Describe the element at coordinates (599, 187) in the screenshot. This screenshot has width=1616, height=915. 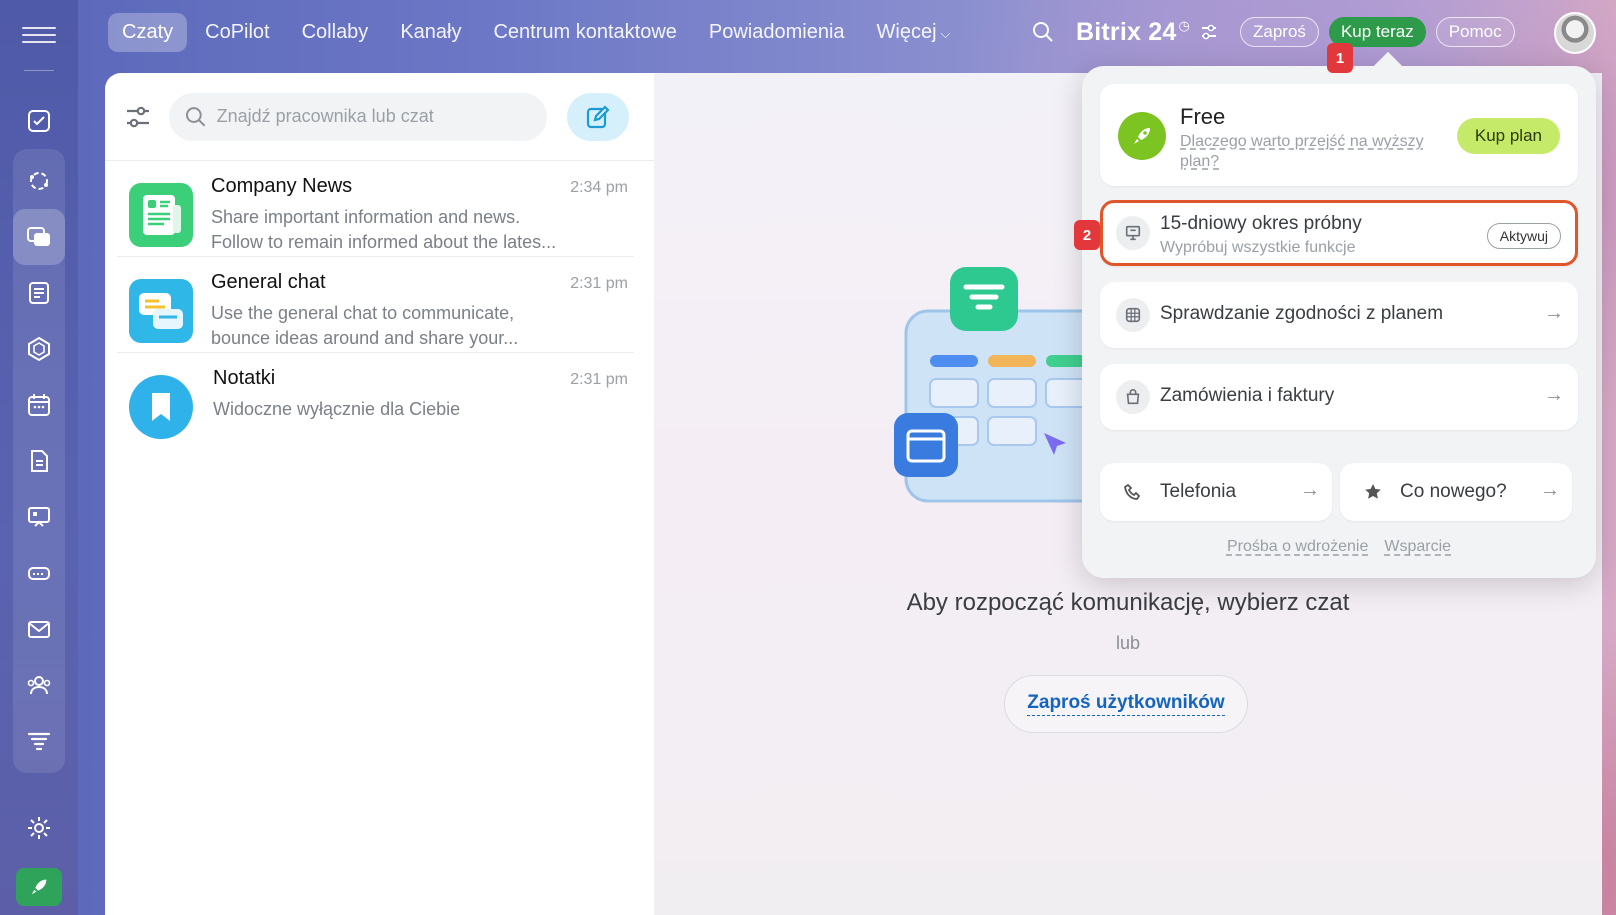
I see `chat-time: 2:34 pm` at that location.